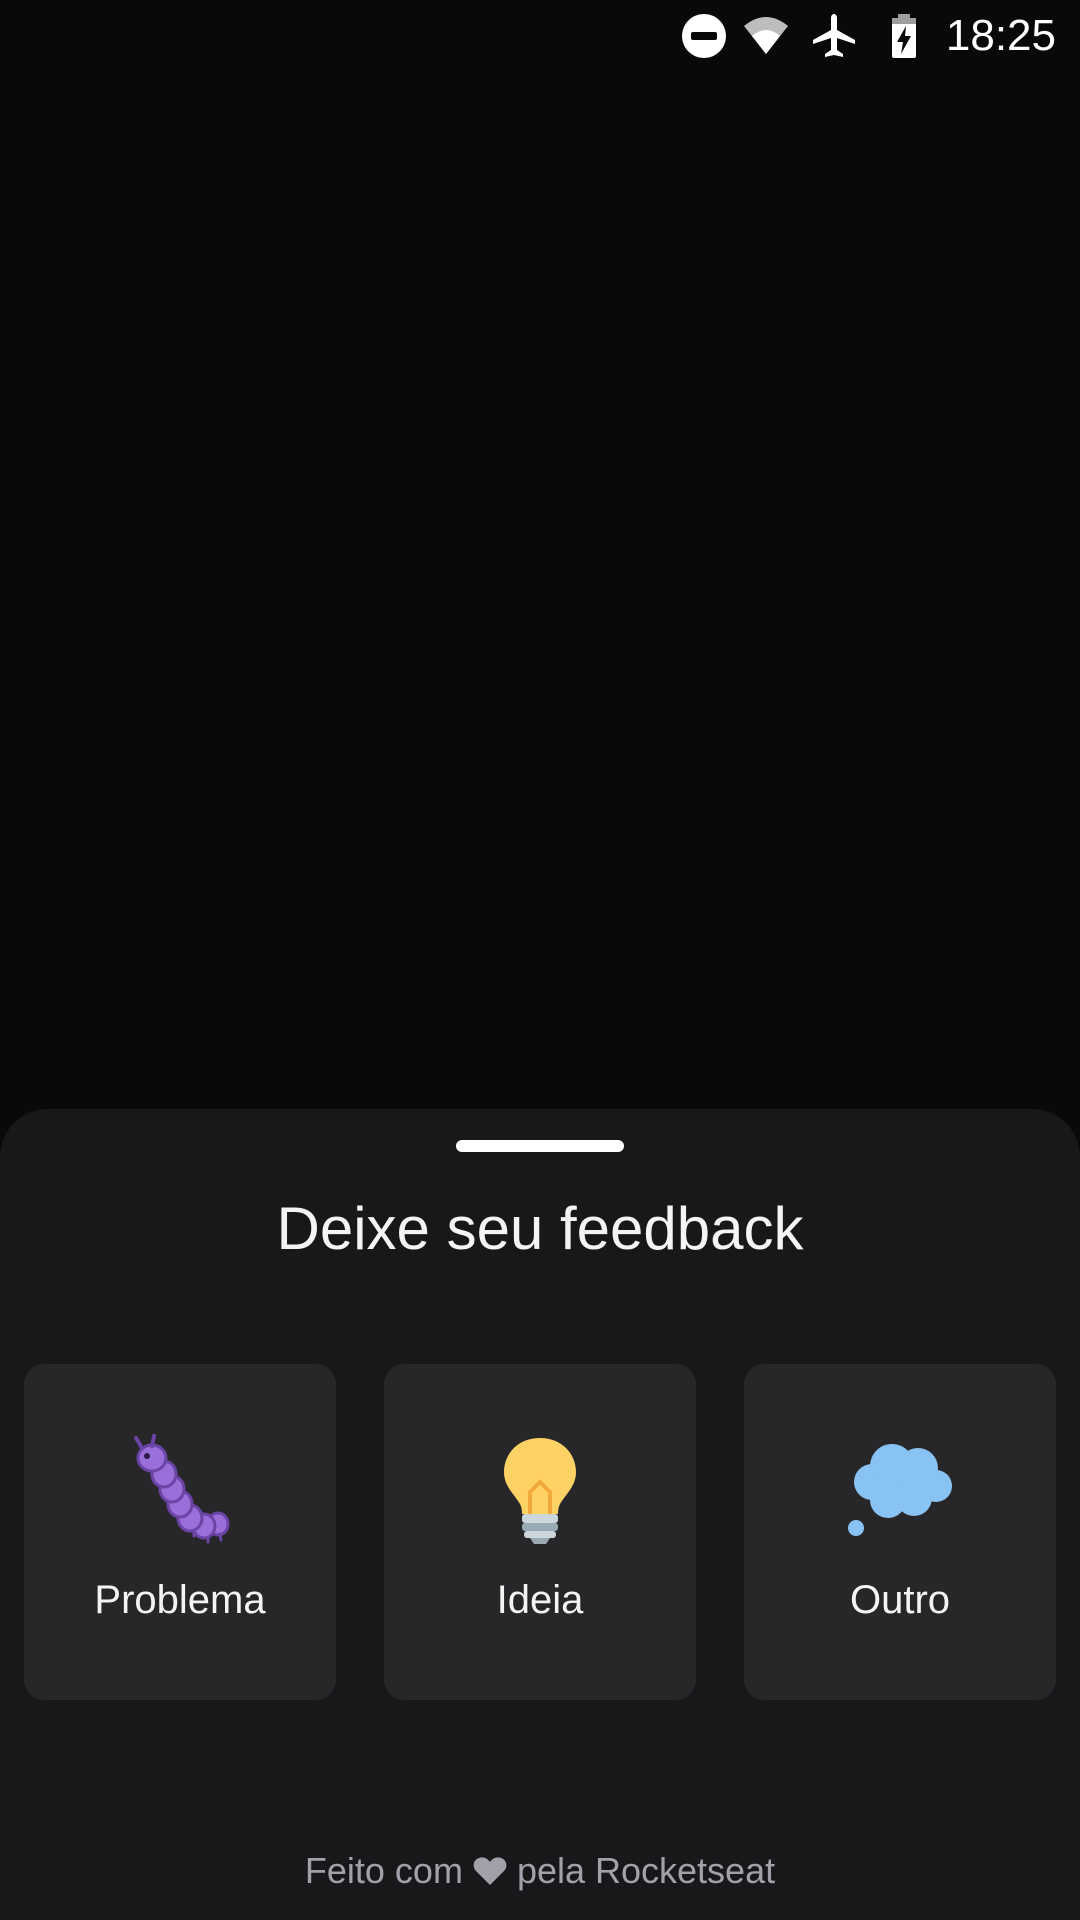 The image size is (1080, 1920). What do you see at coordinates (766, 35) in the screenshot?
I see `wifi-icon` at bounding box center [766, 35].